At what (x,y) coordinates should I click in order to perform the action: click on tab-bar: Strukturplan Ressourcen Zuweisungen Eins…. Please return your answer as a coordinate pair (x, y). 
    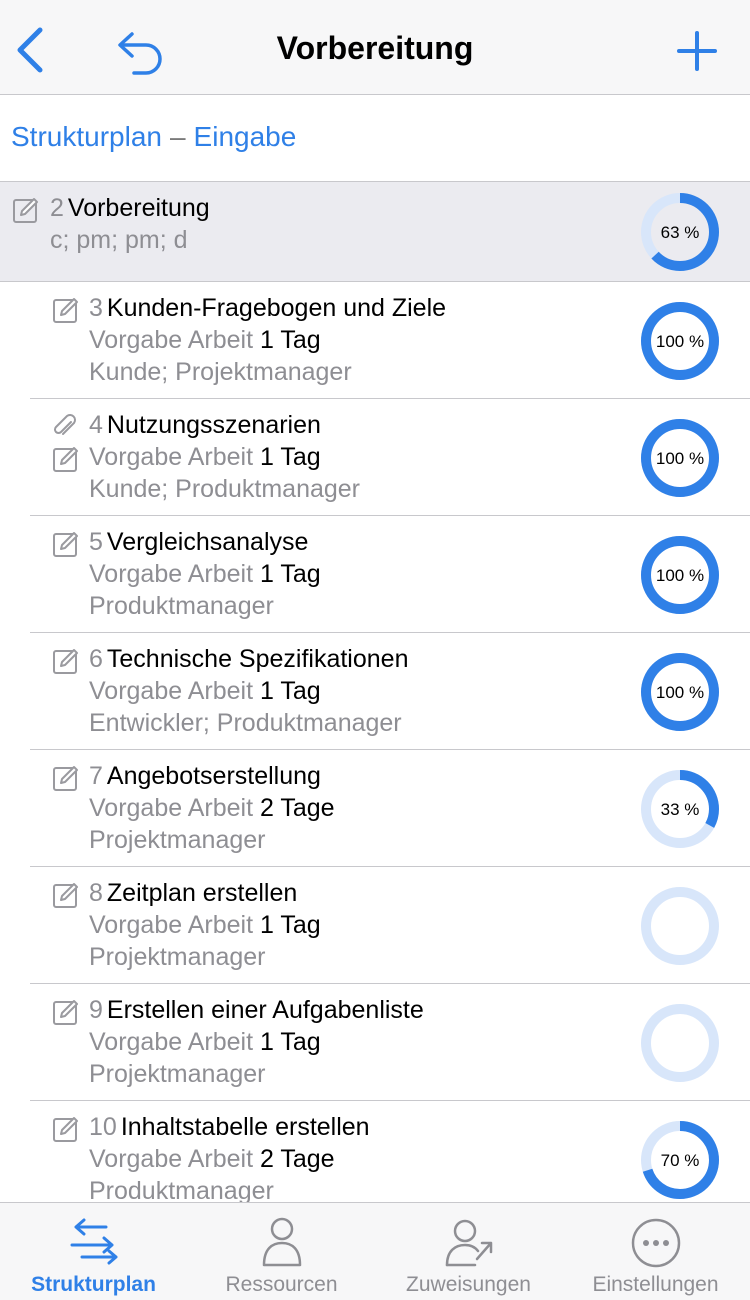
    Looking at the image, I should click on (375, 1251).